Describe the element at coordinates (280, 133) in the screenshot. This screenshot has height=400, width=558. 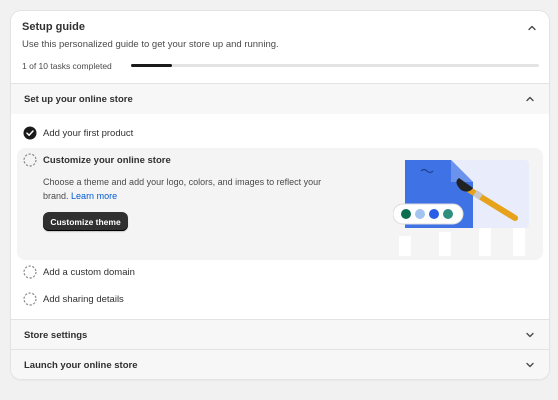
I see `task-add-first-product: Add your first product` at that location.